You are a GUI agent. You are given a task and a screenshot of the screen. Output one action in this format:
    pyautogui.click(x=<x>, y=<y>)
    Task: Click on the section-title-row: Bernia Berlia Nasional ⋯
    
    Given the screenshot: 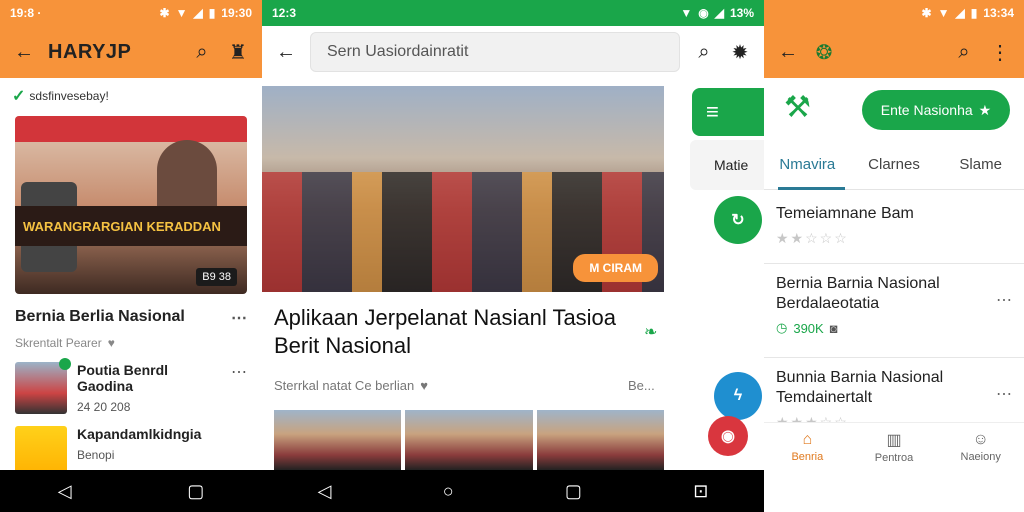 What is the action you would take?
    pyautogui.click(x=131, y=311)
    